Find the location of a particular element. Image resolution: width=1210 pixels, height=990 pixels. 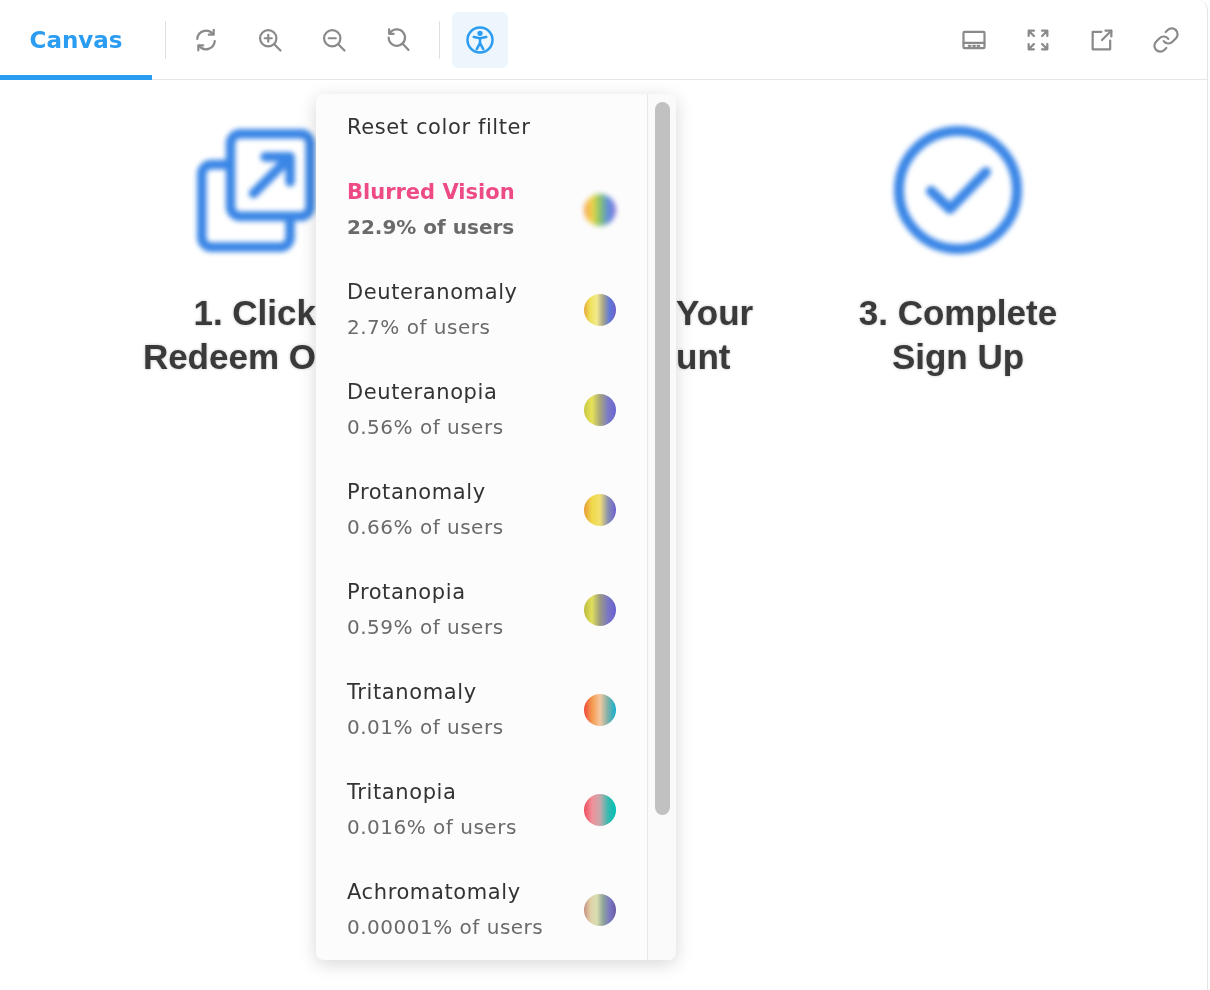

filter-option: Protanopia 0.59% of users is located at coordinates (481, 610).